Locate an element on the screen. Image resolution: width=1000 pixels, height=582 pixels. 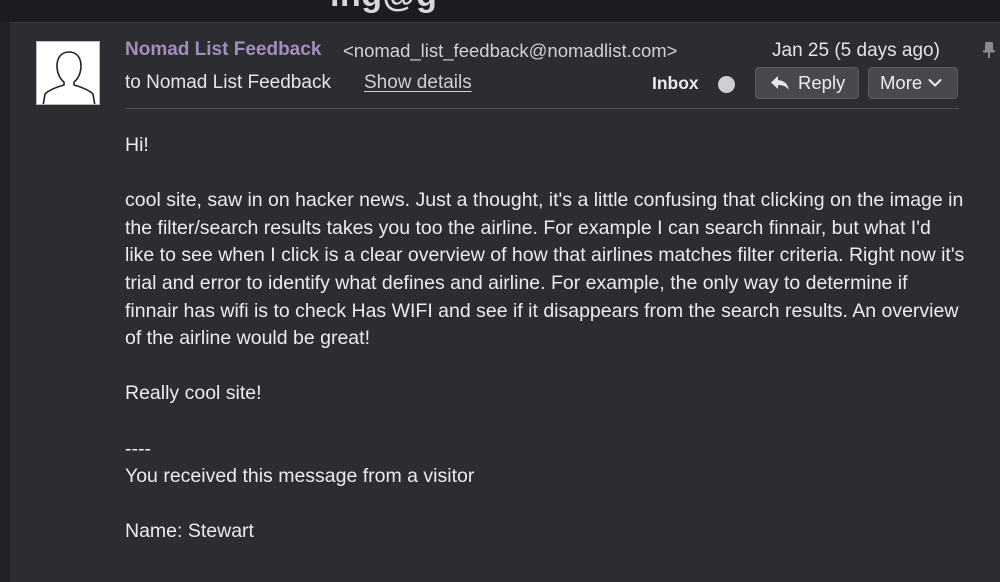
unread-dot-icon is located at coordinates (726, 84).